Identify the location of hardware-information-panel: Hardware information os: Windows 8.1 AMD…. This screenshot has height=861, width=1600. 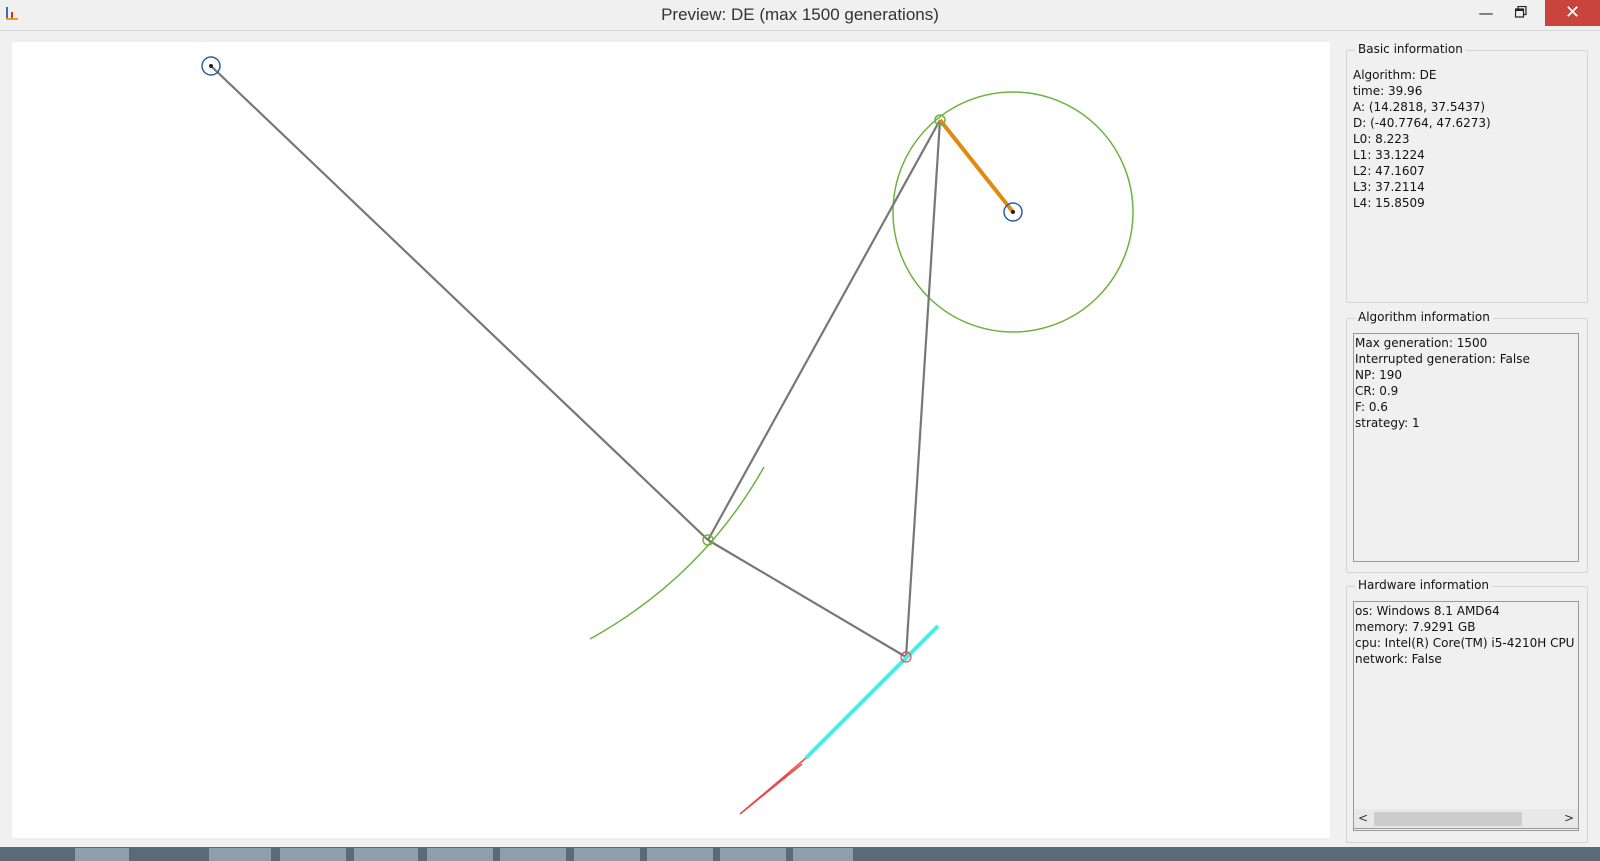
(1467, 710).